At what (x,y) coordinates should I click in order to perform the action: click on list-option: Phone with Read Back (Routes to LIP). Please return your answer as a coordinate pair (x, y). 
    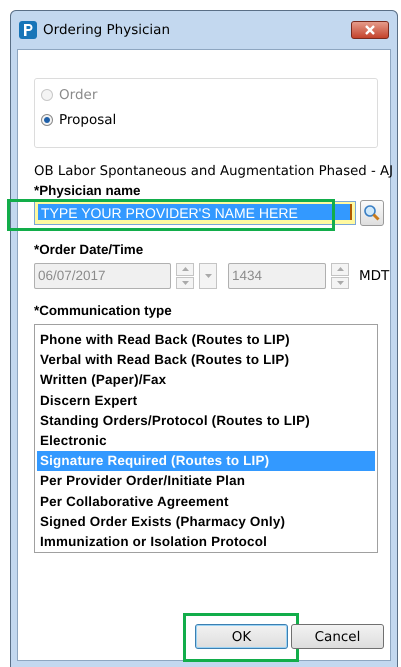
    Looking at the image, I should click on (206, 340).